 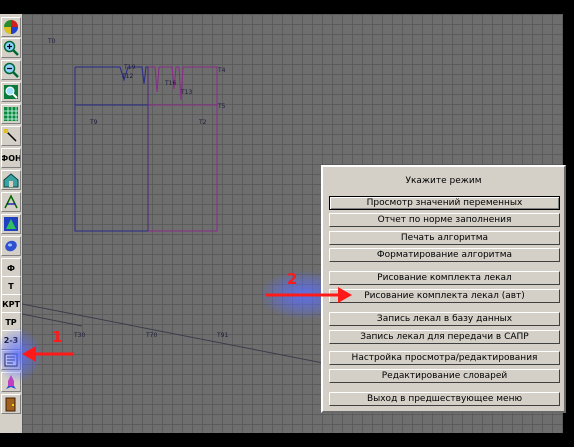 What do you see at coordinates (292, 279) in the screenshot?
I see `annotation-marker-2: 2` at bounding box center [292, 279].